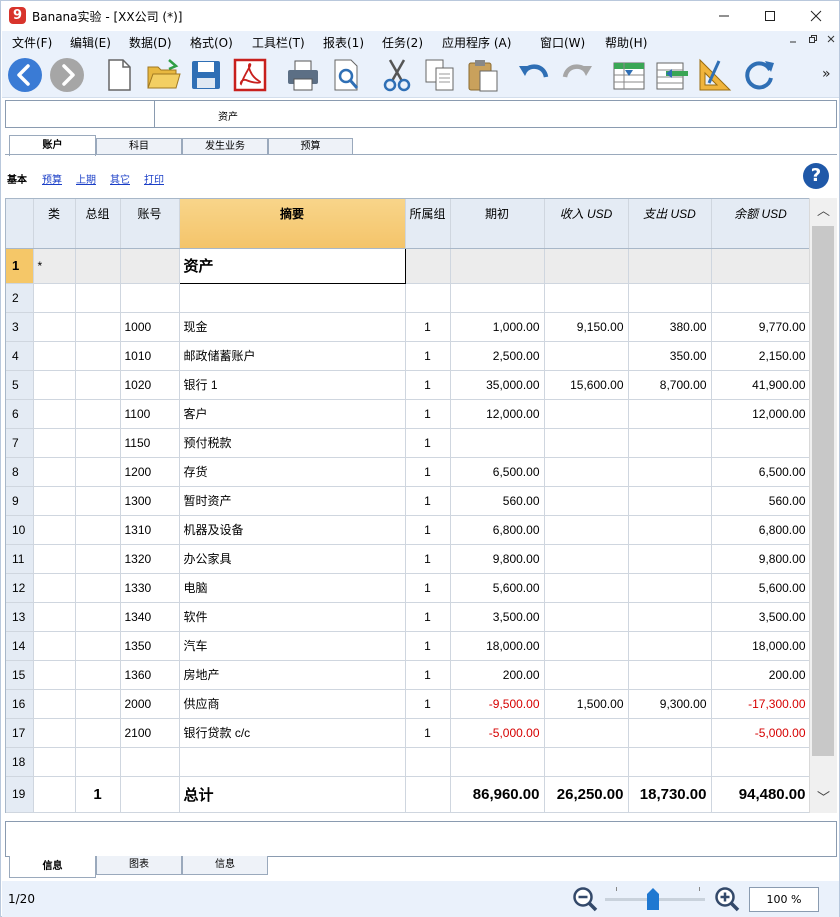  Describe the element at coordinates (670, 704) in the screenshot. I see `expenses-cell: 9,300.00` at that location.